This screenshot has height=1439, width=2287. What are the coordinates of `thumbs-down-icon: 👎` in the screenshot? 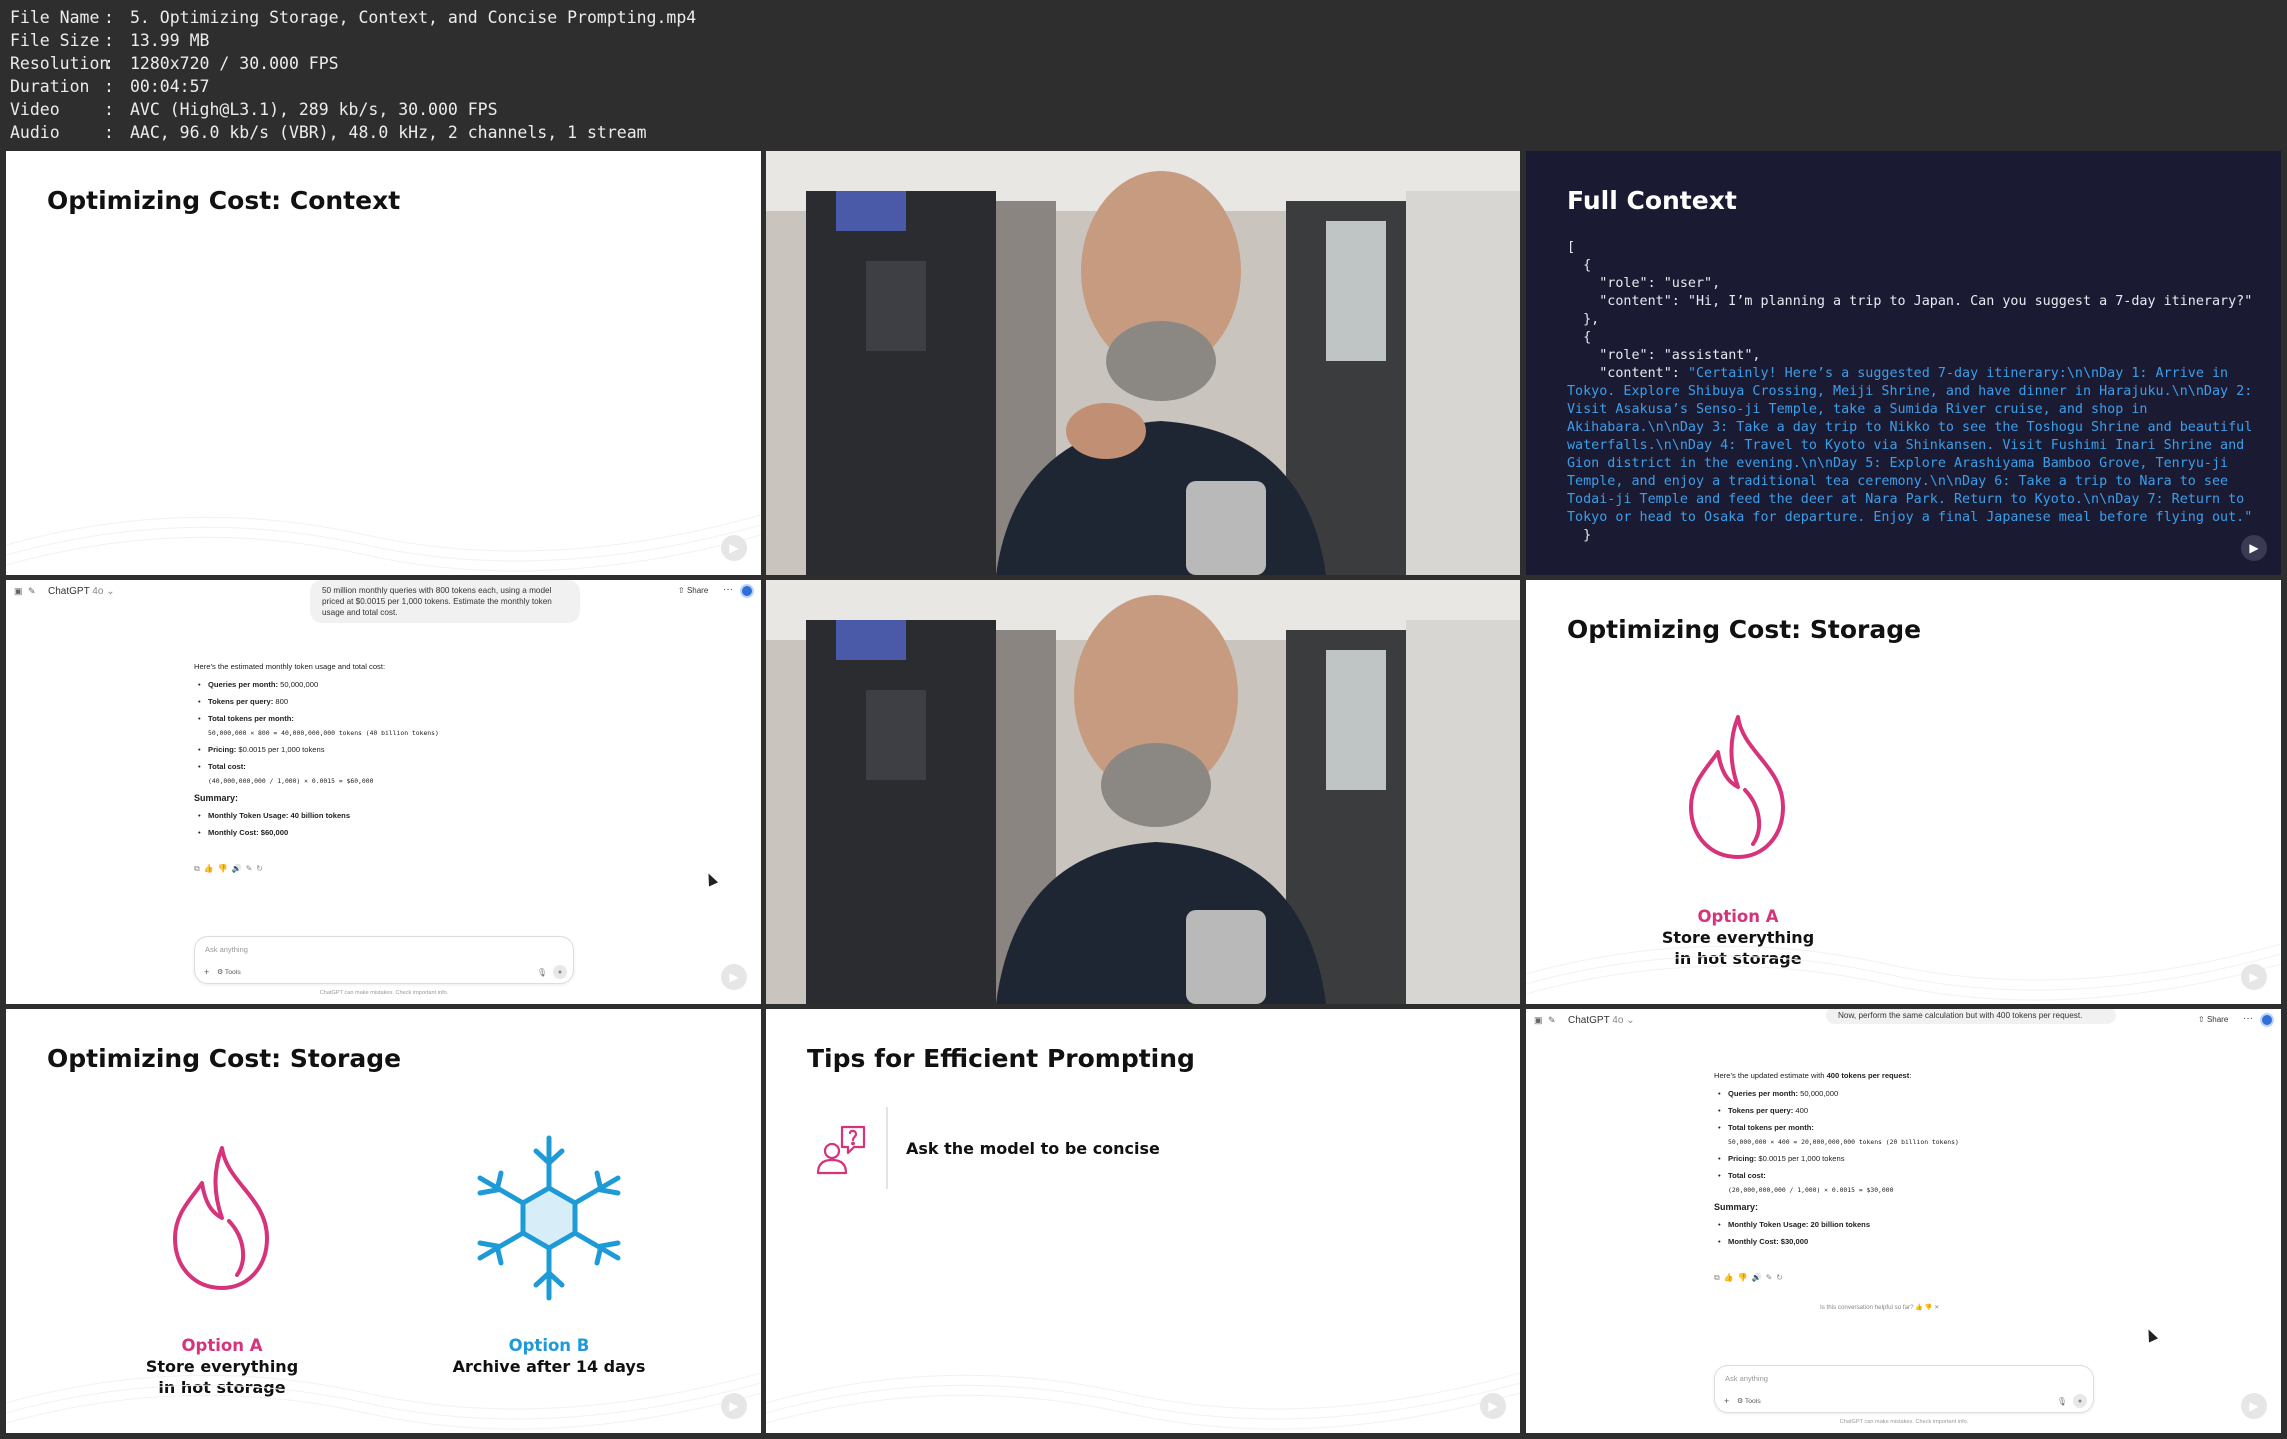 It's located at (1929, 1307).